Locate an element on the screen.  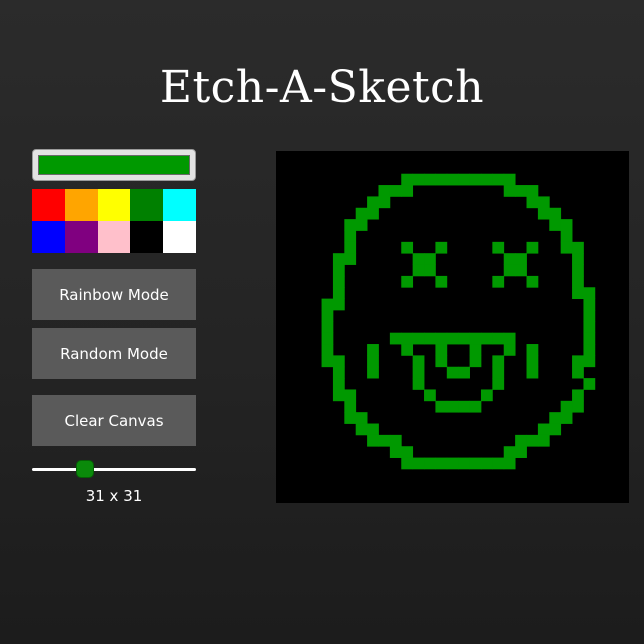
slider-thumb is located at coordinates (85, 469).